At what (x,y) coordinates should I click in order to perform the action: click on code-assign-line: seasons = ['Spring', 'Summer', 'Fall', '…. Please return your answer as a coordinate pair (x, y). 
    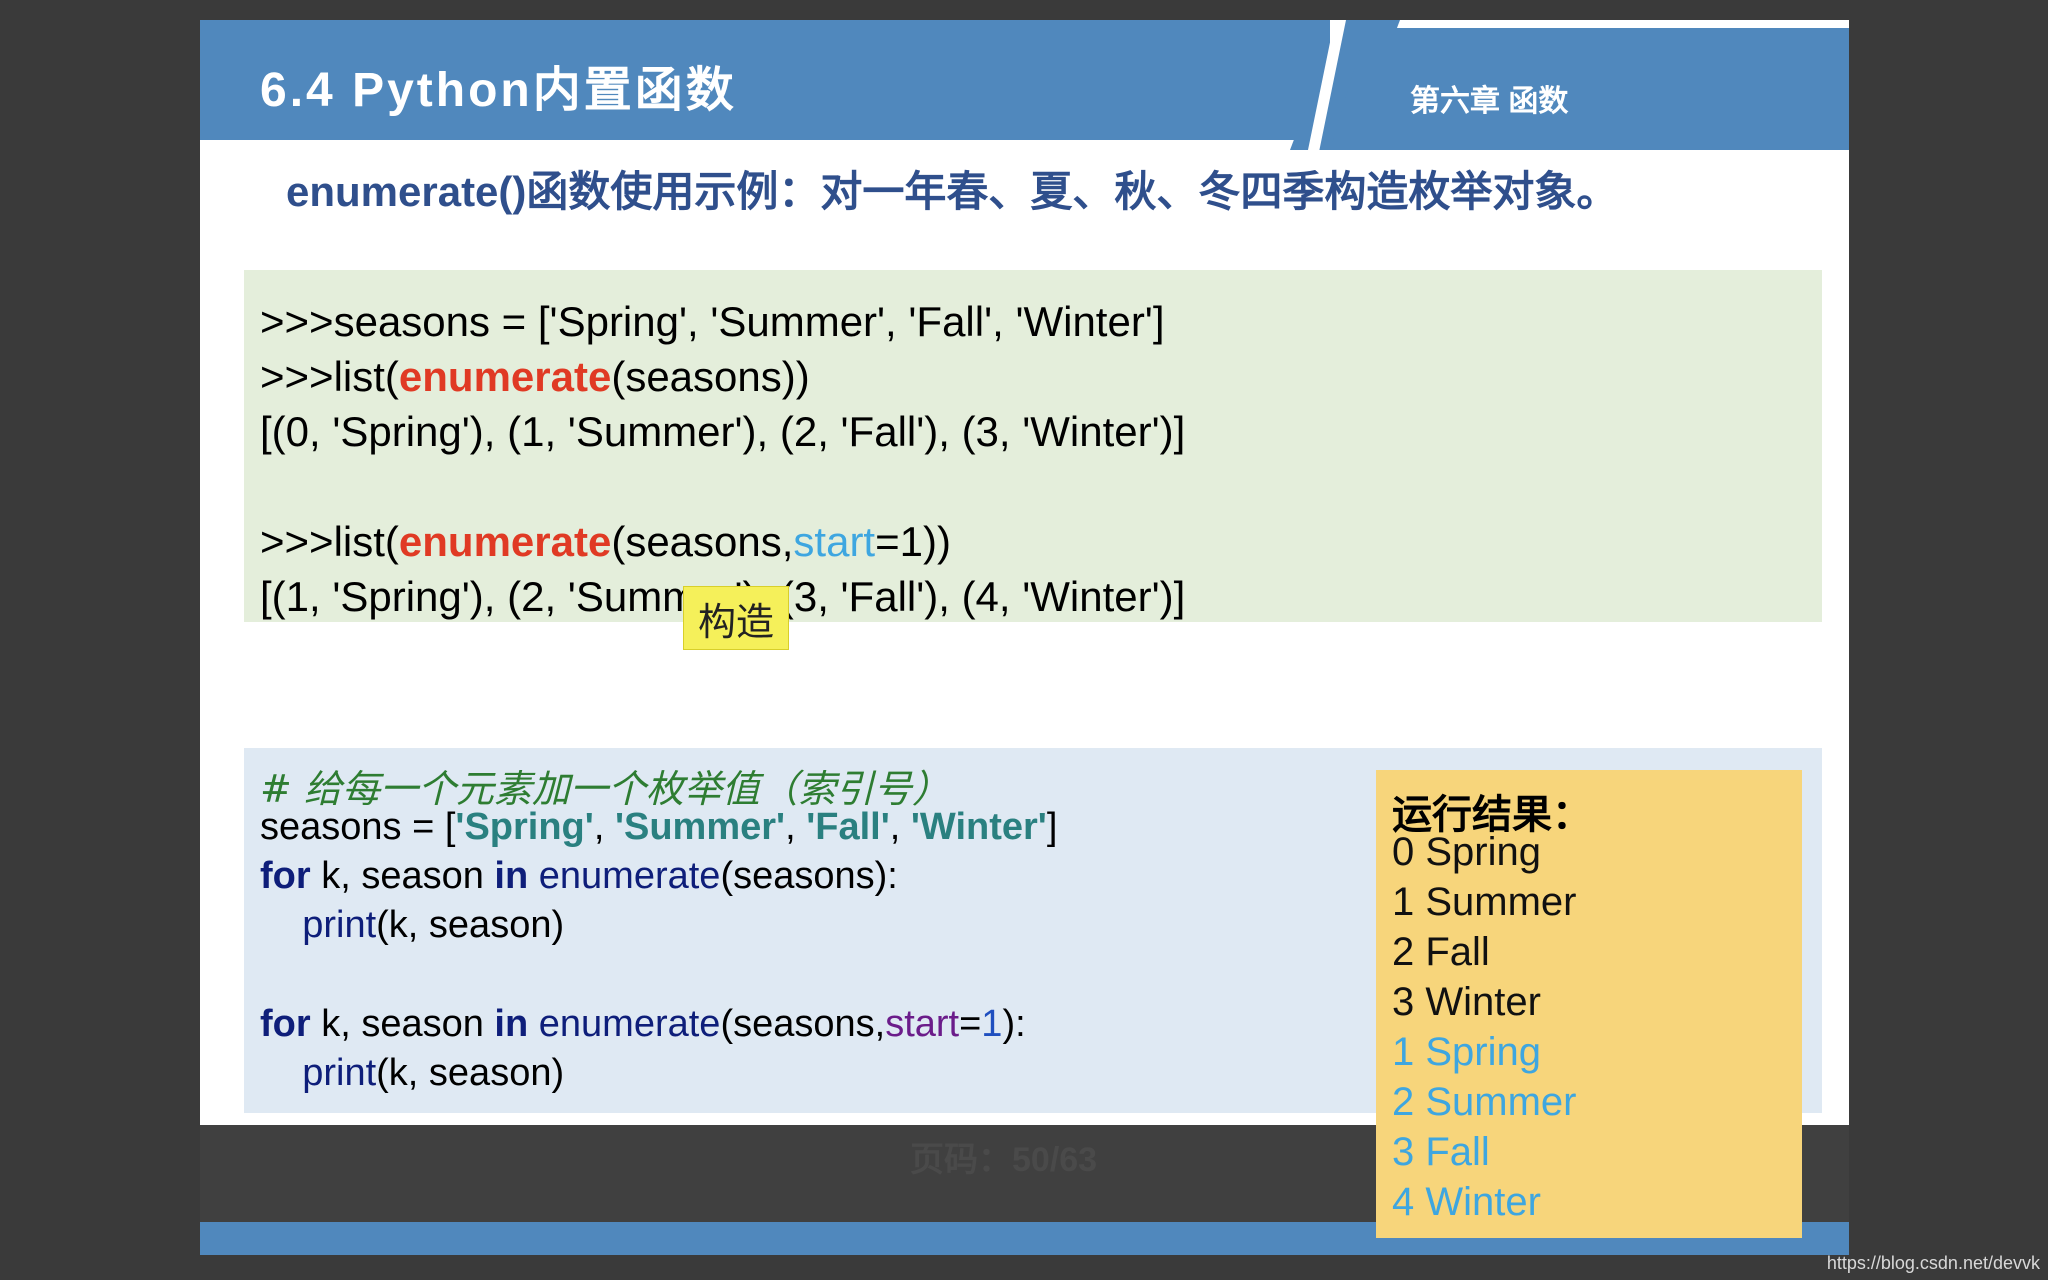
    Looking at the image, I should click on (659, 827).